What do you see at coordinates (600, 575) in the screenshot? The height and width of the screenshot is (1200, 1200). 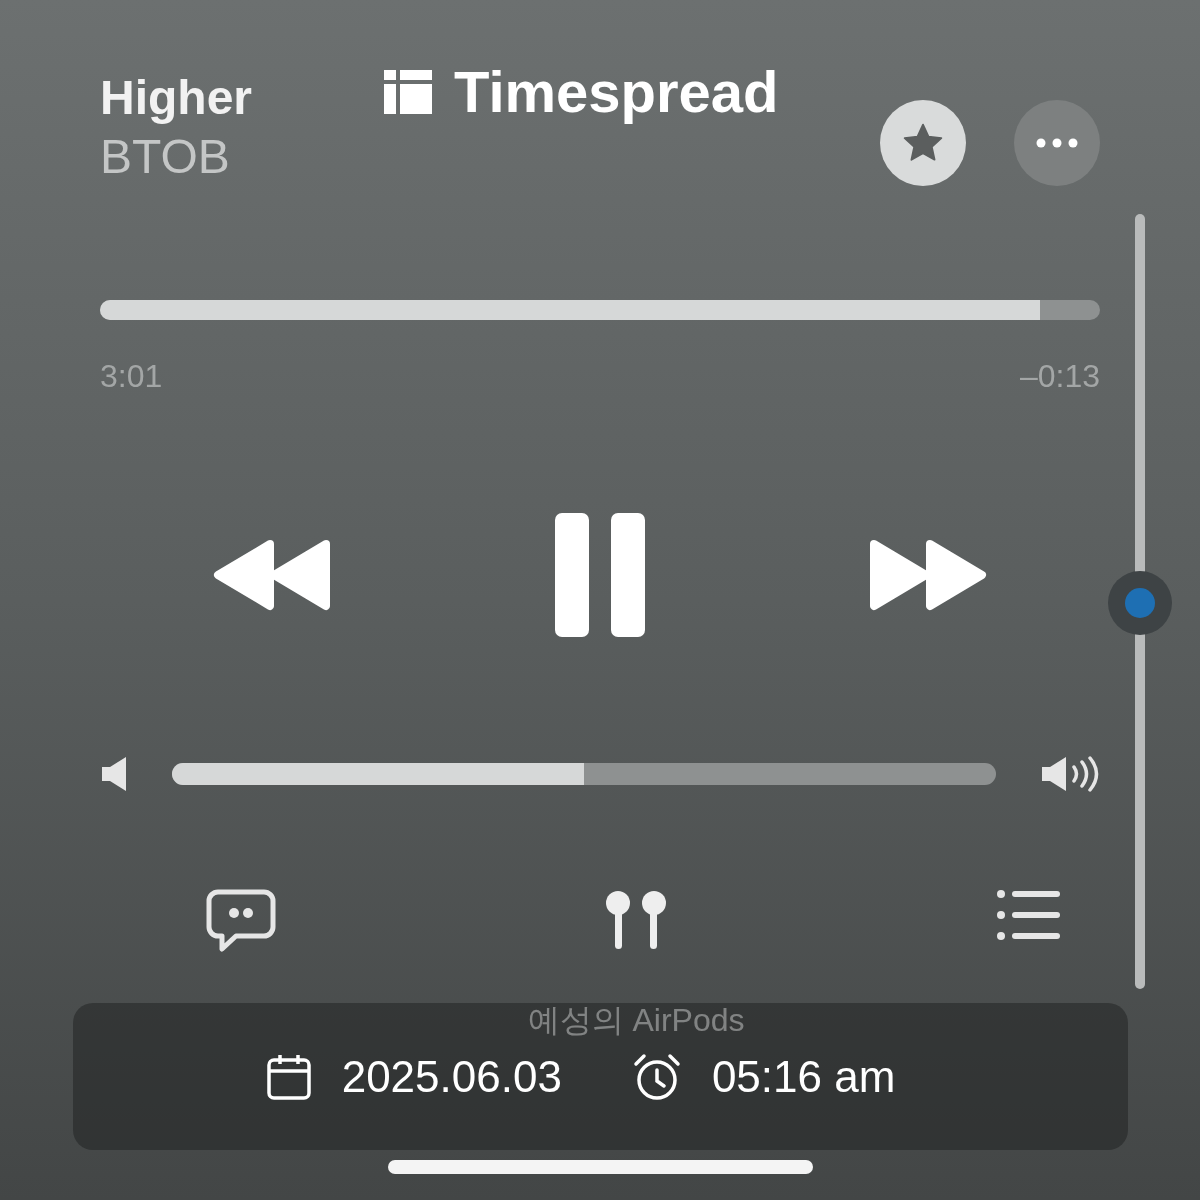 I see `pause-button` at bounding box center [600, 575].